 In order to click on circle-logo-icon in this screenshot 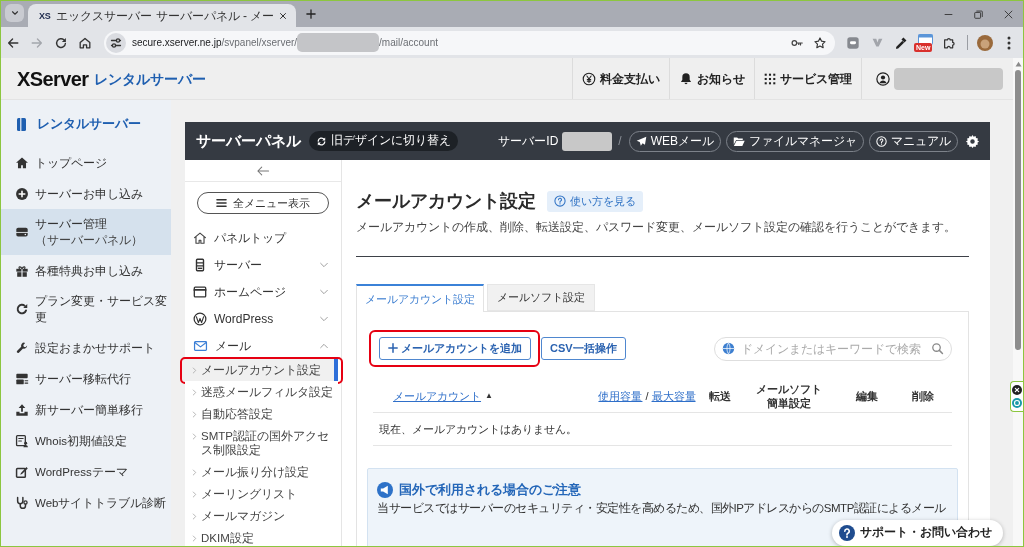, I will do `click(200, 318)`.